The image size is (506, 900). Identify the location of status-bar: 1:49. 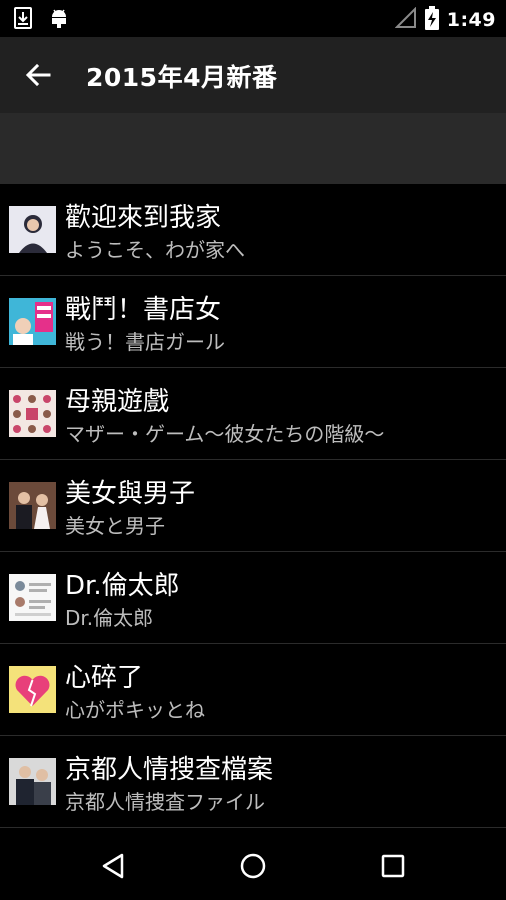
(253, 18).